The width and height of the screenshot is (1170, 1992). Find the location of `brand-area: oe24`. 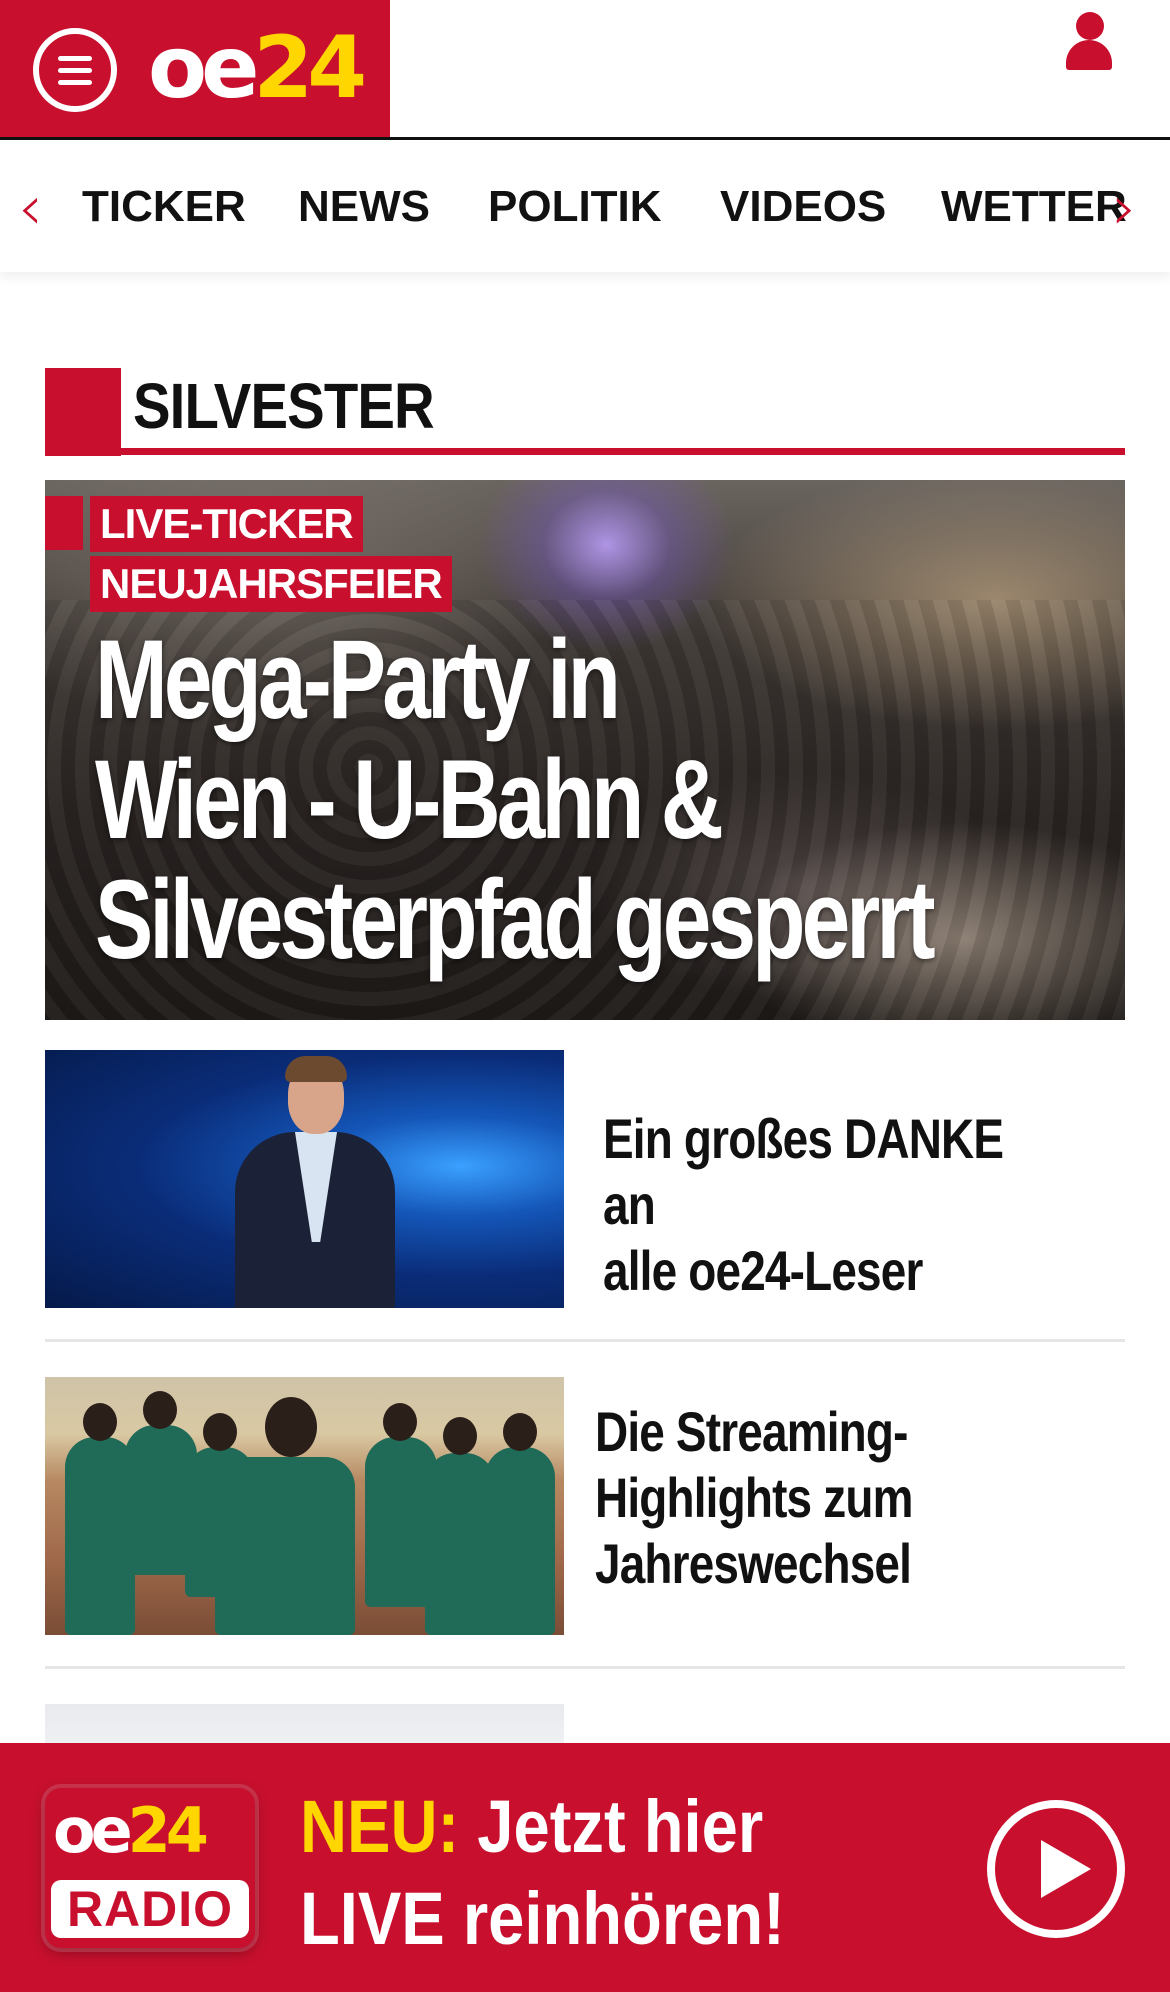

brand-area: oe24 is located at coordinates (195, 68).